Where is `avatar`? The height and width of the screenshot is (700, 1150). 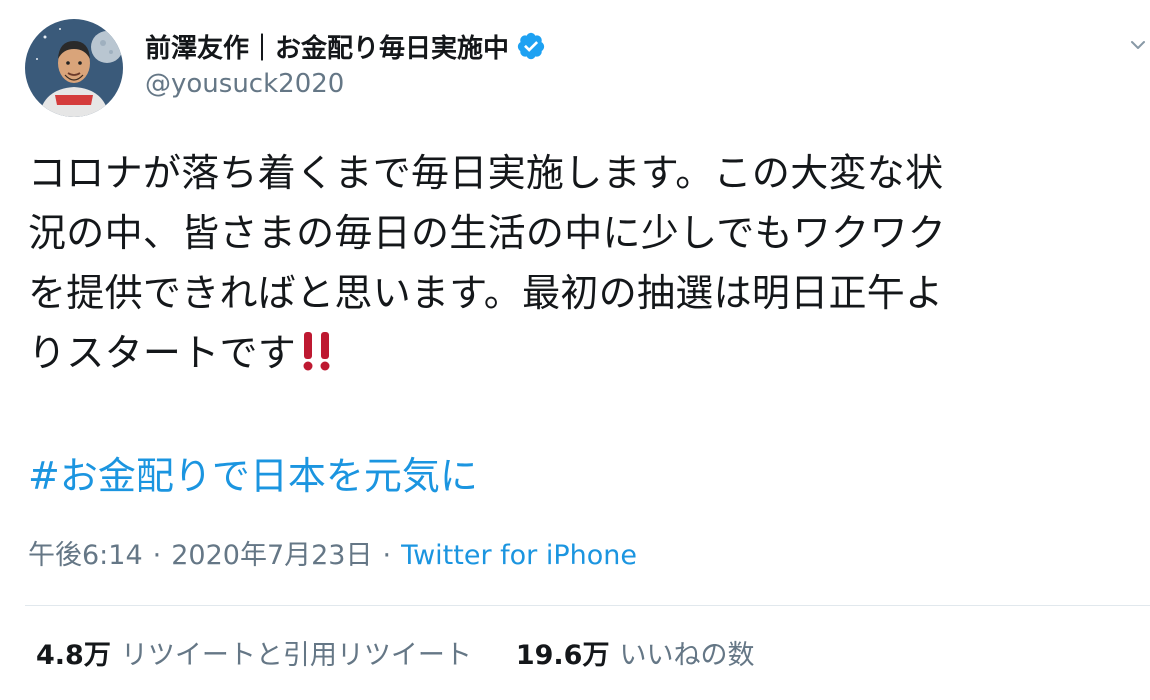 avatar is located at coordinates (74, 68).